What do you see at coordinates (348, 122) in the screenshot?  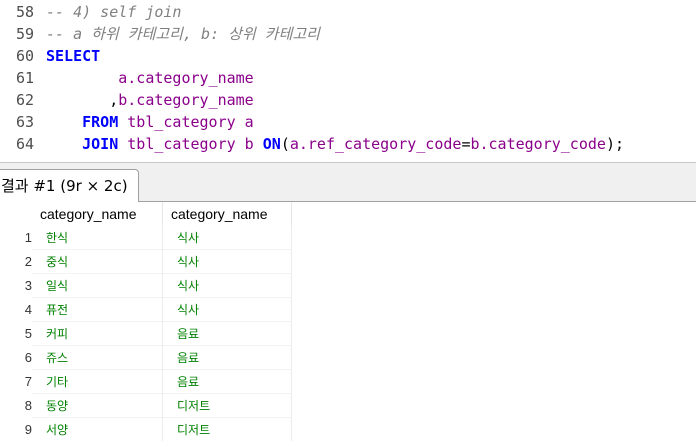 I see `code-line: 63 FROM tbl_category a` at bounding box center [348, 122].